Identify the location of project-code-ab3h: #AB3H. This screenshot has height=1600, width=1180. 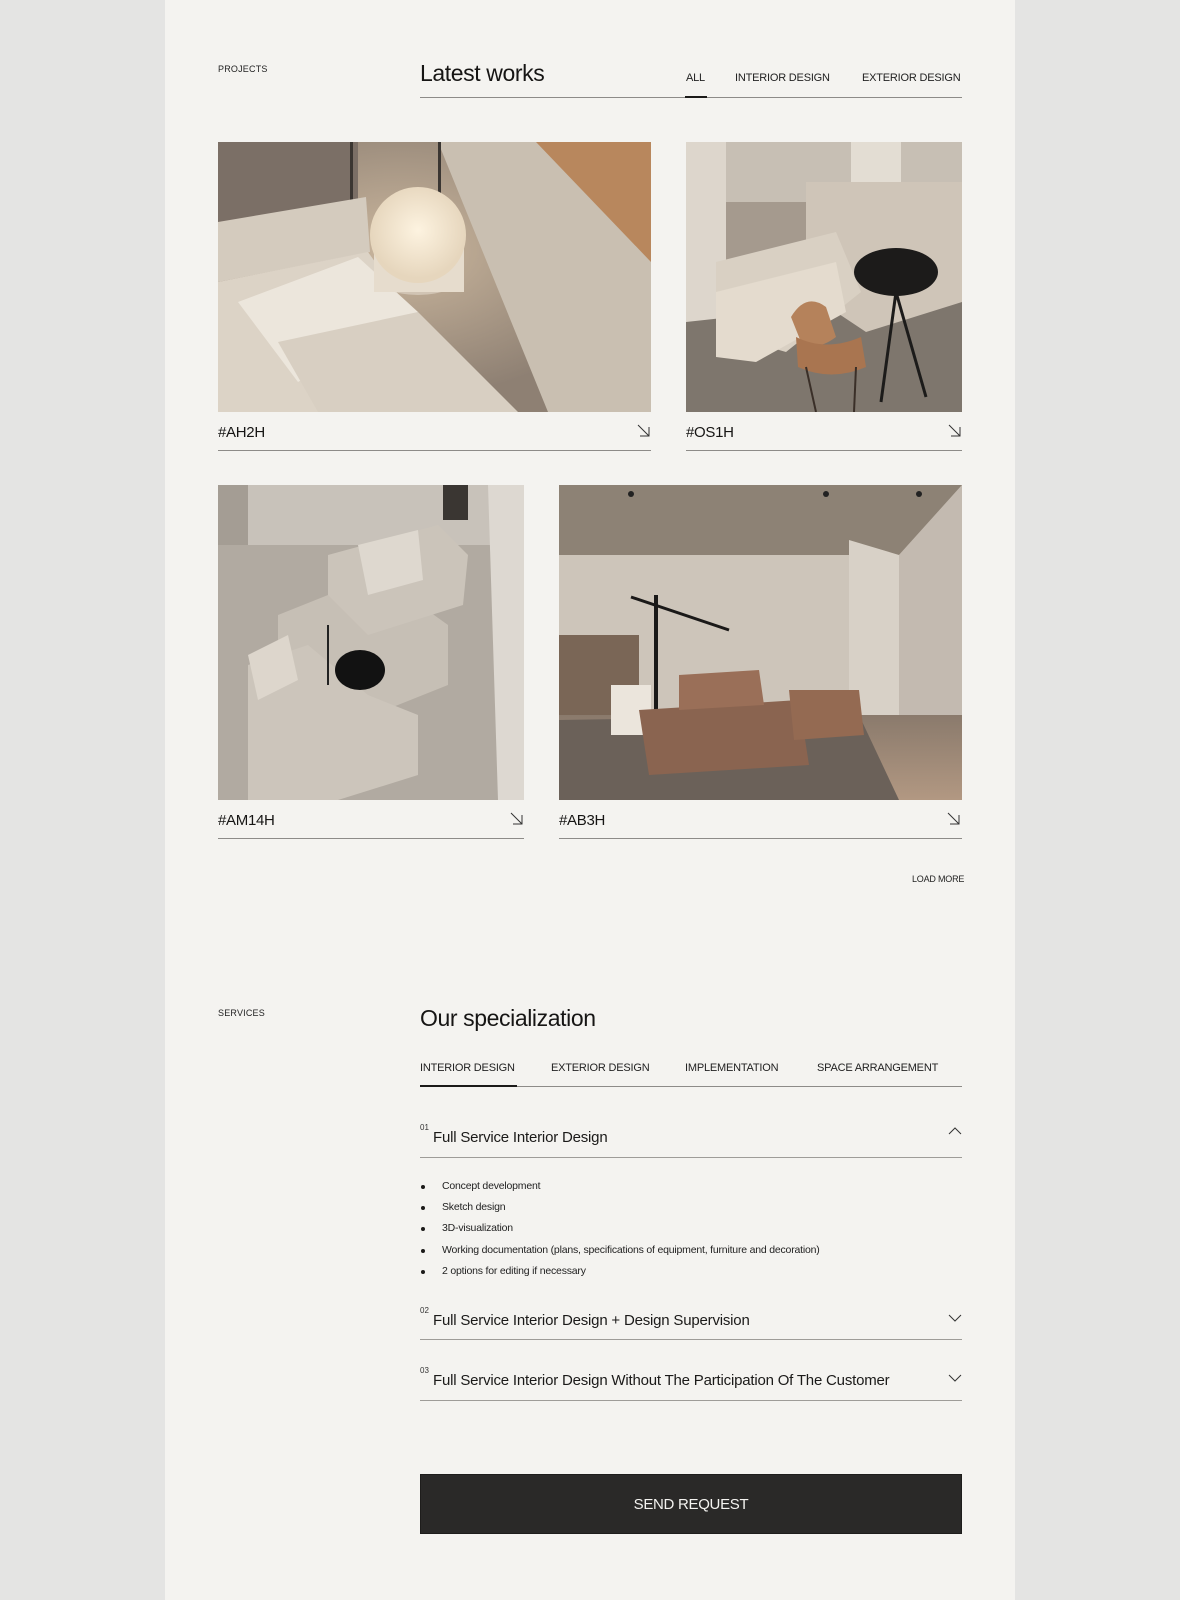
(582, 820).